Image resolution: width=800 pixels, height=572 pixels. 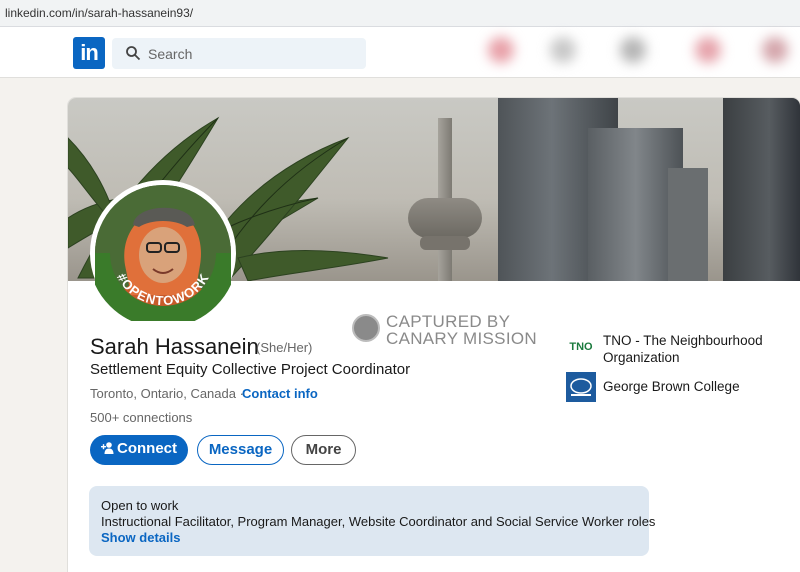 I want to click on open-to-work-frame: #OPENTOWORK, so click(x=163, y=286).